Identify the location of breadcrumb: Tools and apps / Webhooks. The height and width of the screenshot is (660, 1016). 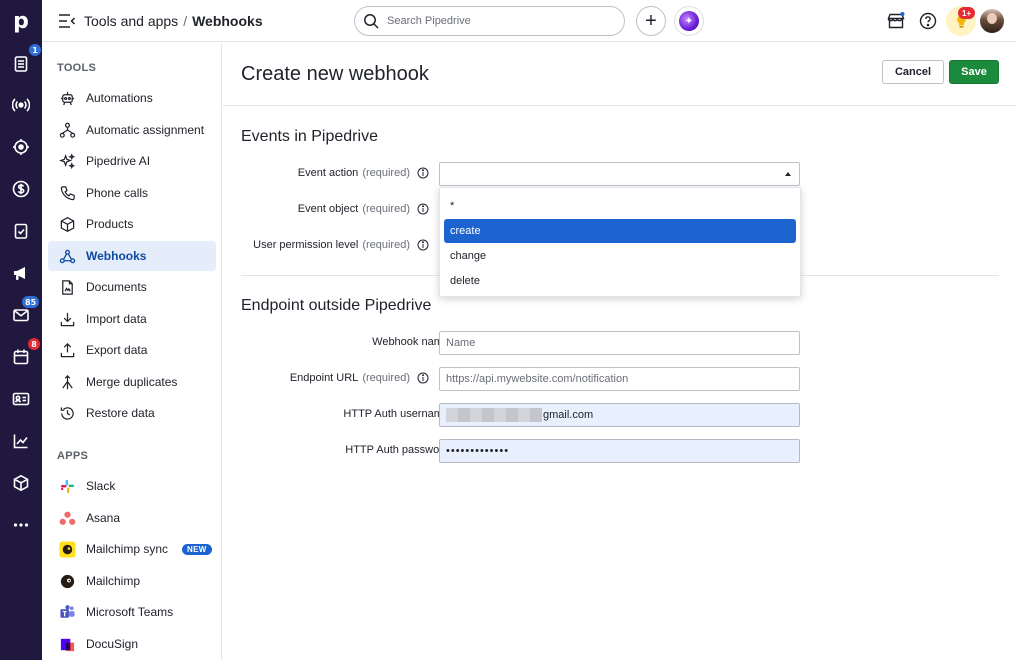
(173, 21).